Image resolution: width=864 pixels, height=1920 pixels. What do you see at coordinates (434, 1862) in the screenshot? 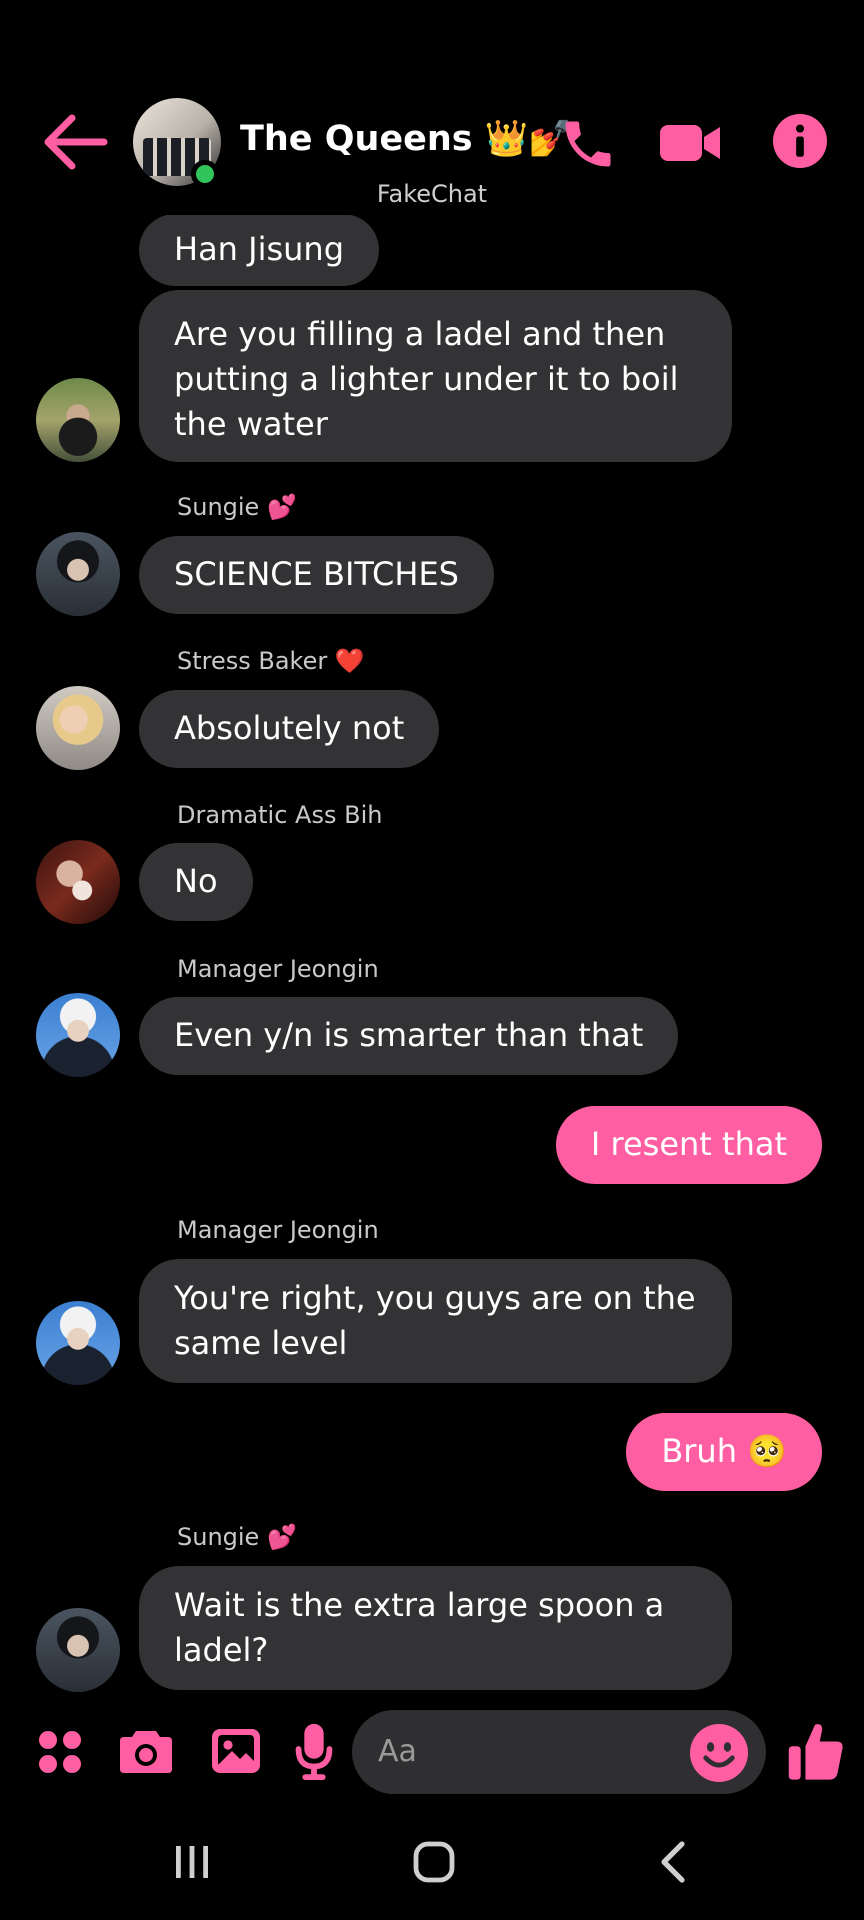
I see `home-icon` at bounding box center [434, 1862].